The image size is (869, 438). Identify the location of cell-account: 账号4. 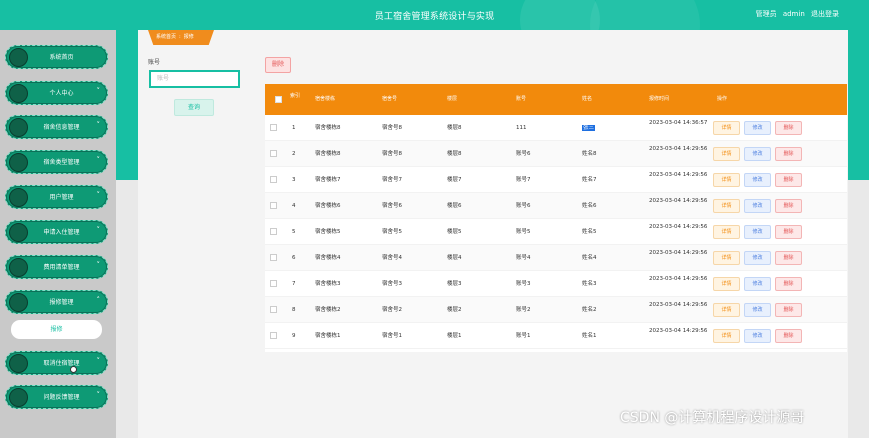
(523, 258).